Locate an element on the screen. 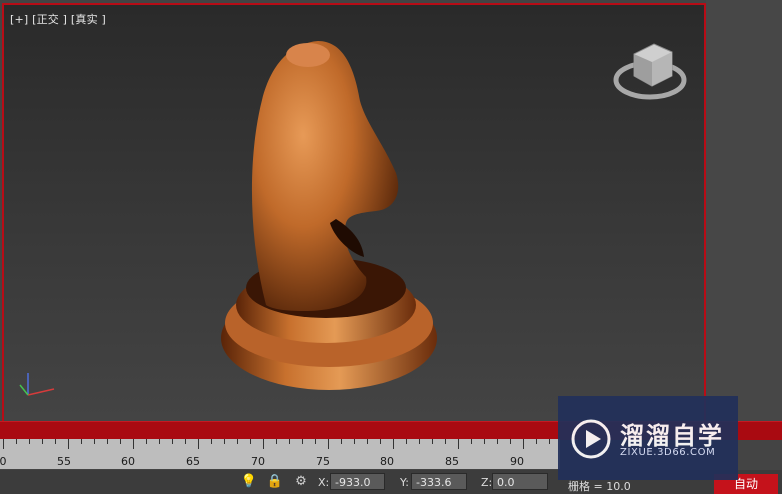 Image resolution: width=782 pixels, height=494 pixels. tick-label: 80 is located at coordinates (387, 461).